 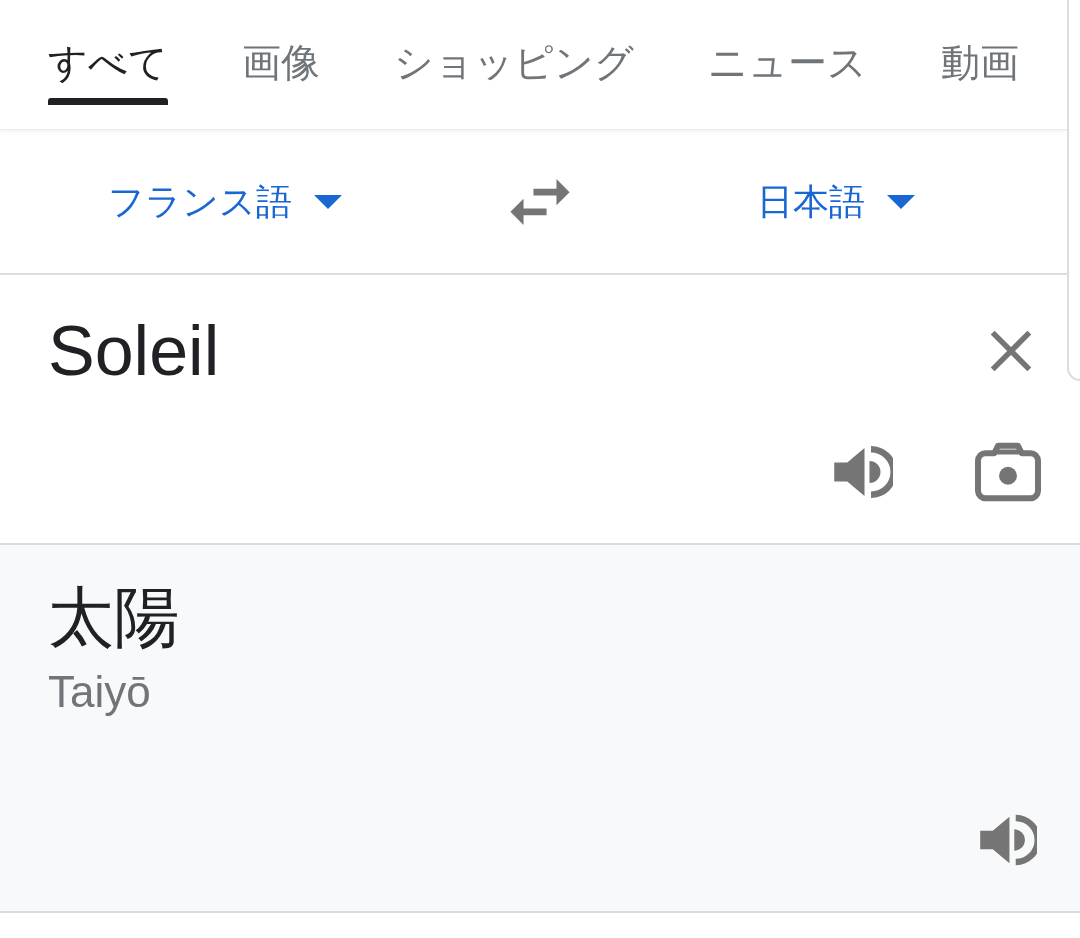 I want to click on swap-icon, so click(x=540, y=201).